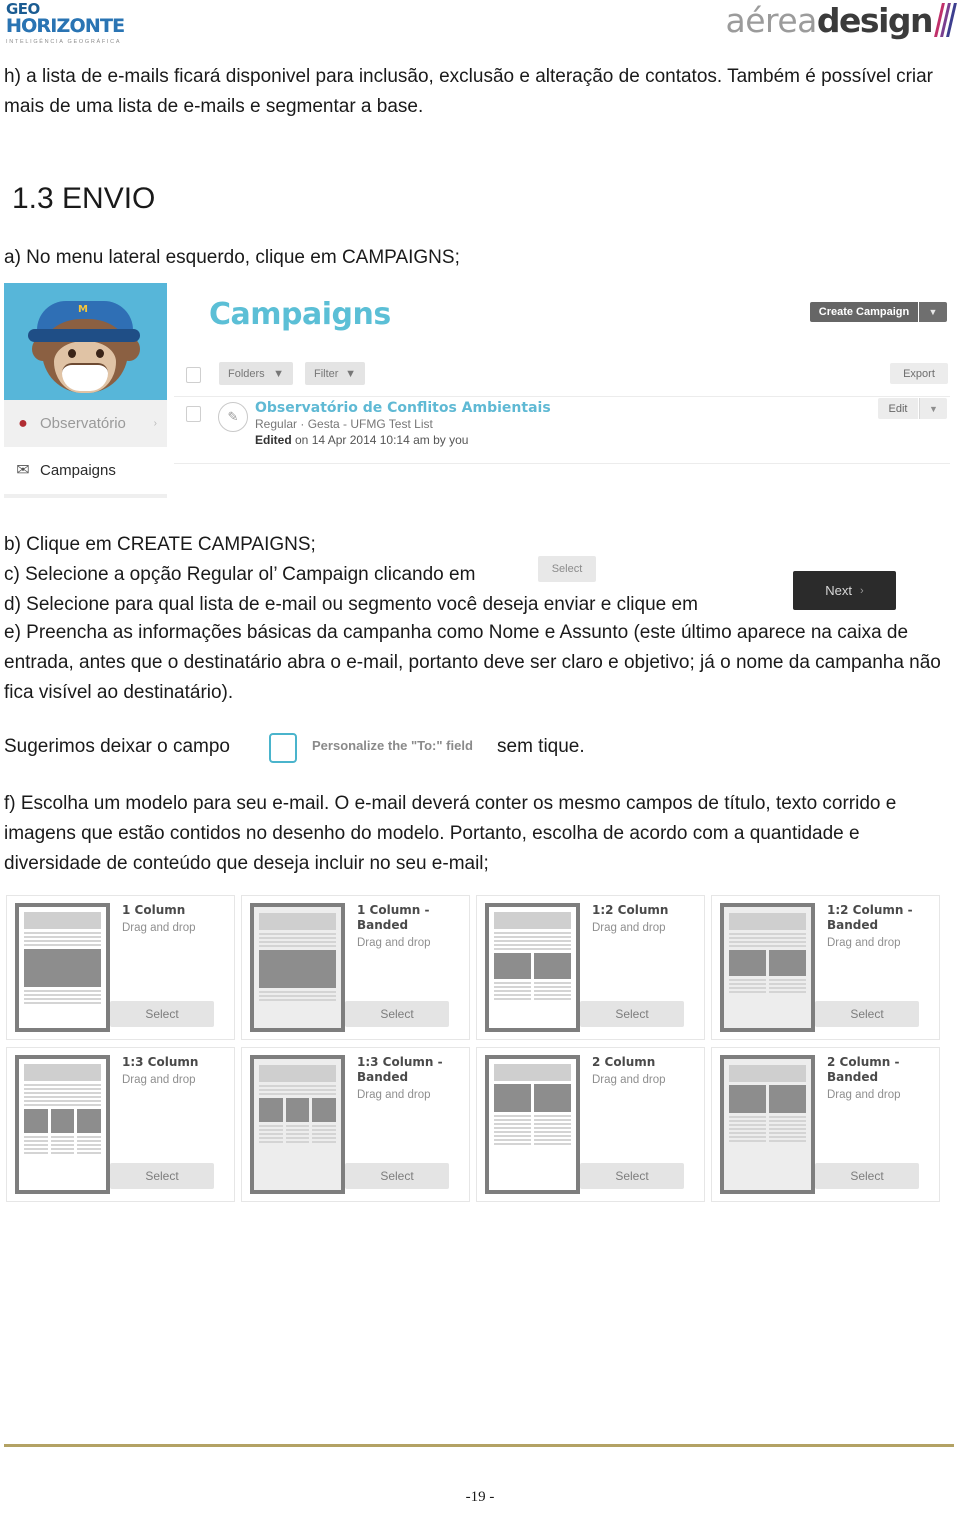 This screenshot has height=1514, width=960. What do you see at coordinates (193, 414) in the screenshot?
I see `campaign-row-checkbox` at bounding box center [193, 414].